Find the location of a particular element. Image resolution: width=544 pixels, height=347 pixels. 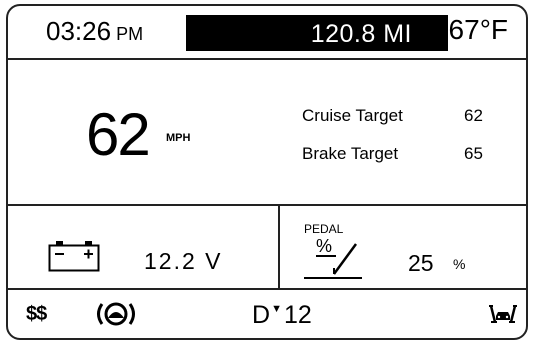

outside-temperature: 67°F is located at coordinates (478, 29).